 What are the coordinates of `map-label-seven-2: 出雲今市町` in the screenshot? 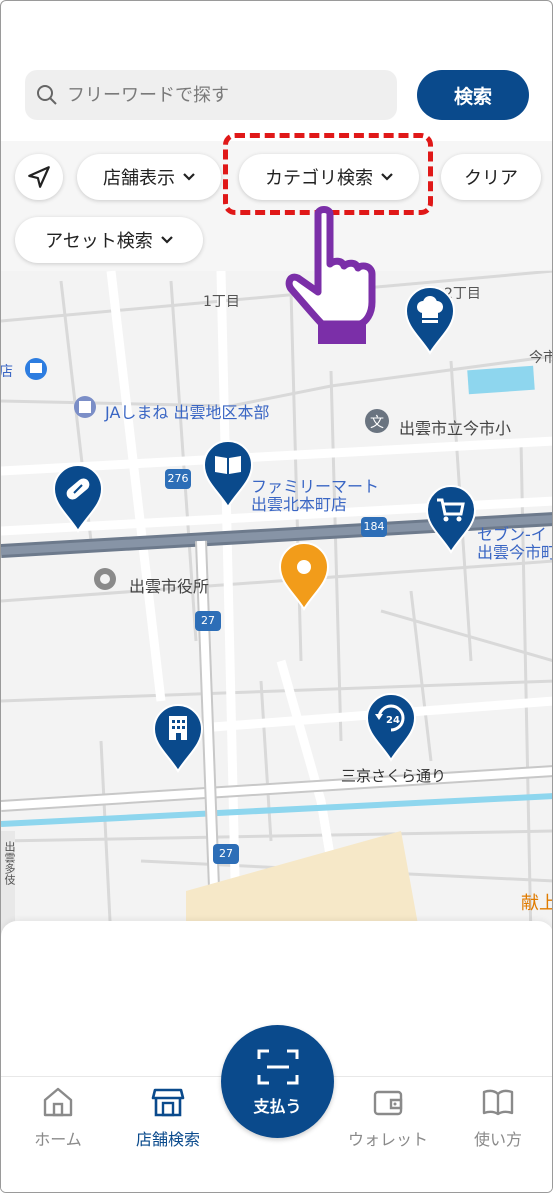 It's located at (515, 552).